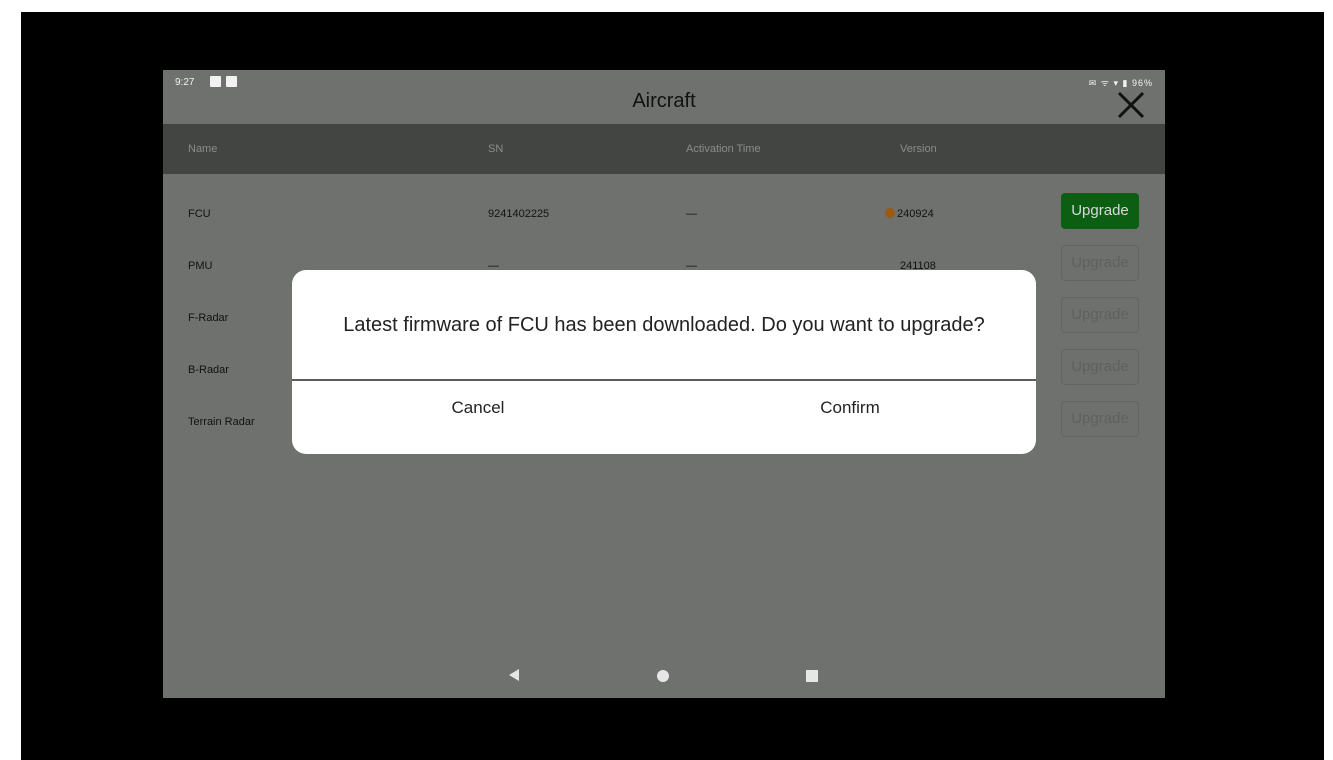  I want to click on column-header-name: Name, so click(203, 149).